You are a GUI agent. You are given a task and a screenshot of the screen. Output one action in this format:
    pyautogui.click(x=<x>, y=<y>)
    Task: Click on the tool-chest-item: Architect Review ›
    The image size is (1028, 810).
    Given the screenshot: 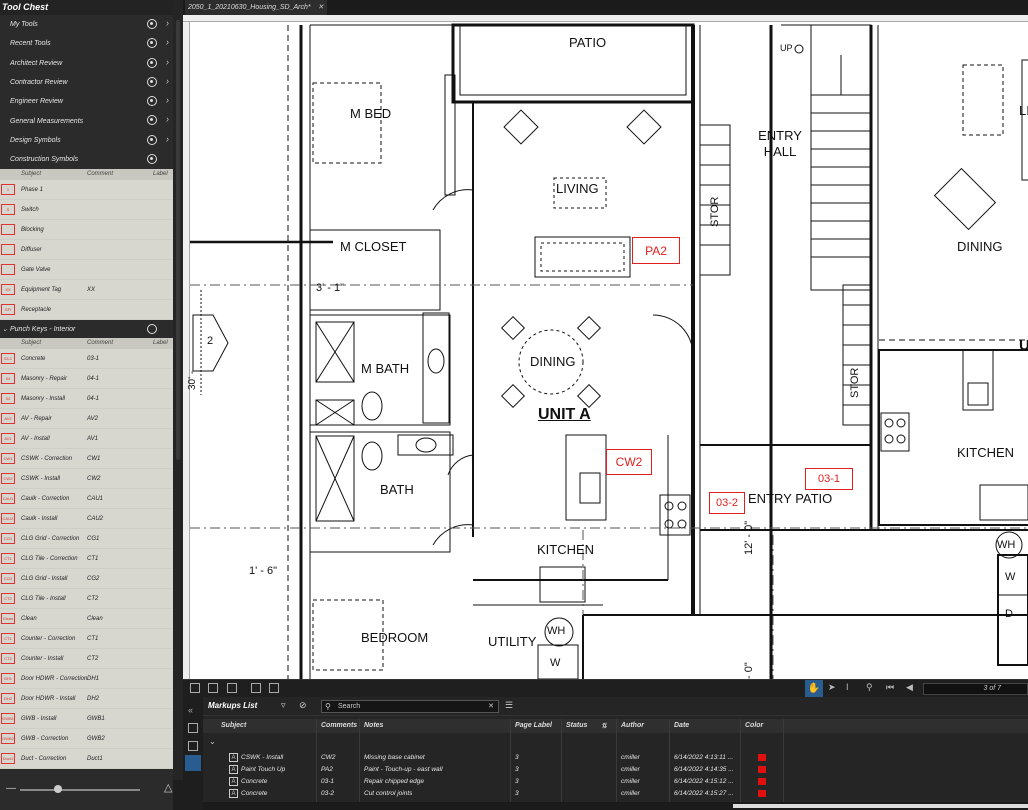 What is the action you would take?
    pyautogui.click(x=86, y=63)
    